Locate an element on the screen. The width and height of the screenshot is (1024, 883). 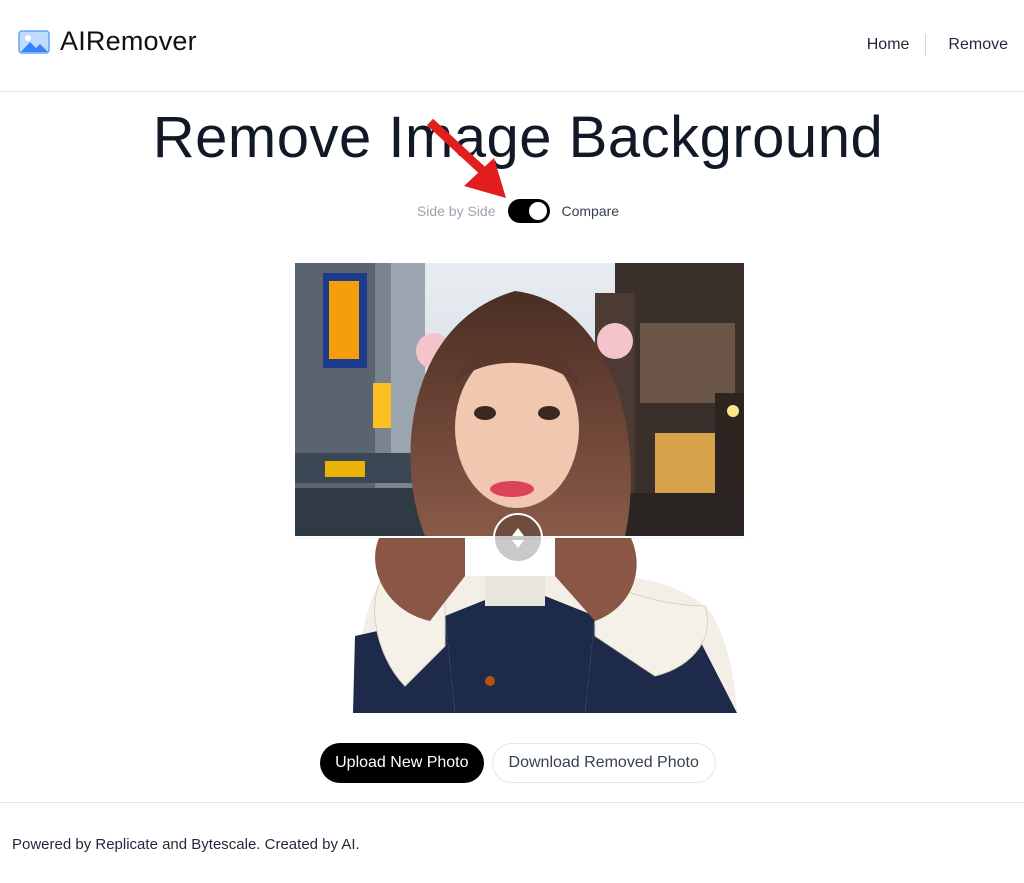
red-arrow-annotation is located at coordinates (466, 158).